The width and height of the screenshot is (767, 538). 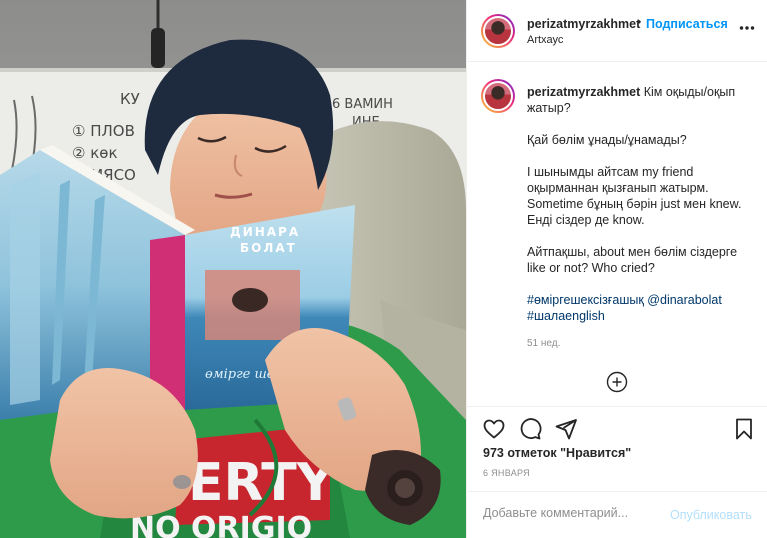 What do you see at coordinates (530, 431) in the screenshot?
I see `comment-icon` at bounding box center [530, 431].